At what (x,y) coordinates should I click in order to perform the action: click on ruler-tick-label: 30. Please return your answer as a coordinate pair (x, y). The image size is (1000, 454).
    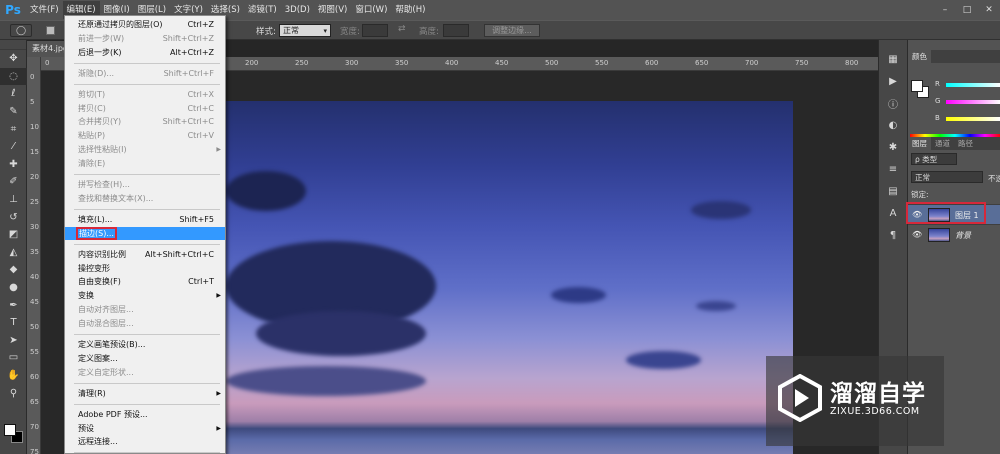
    Looking at the image, I should click on (34, 227).